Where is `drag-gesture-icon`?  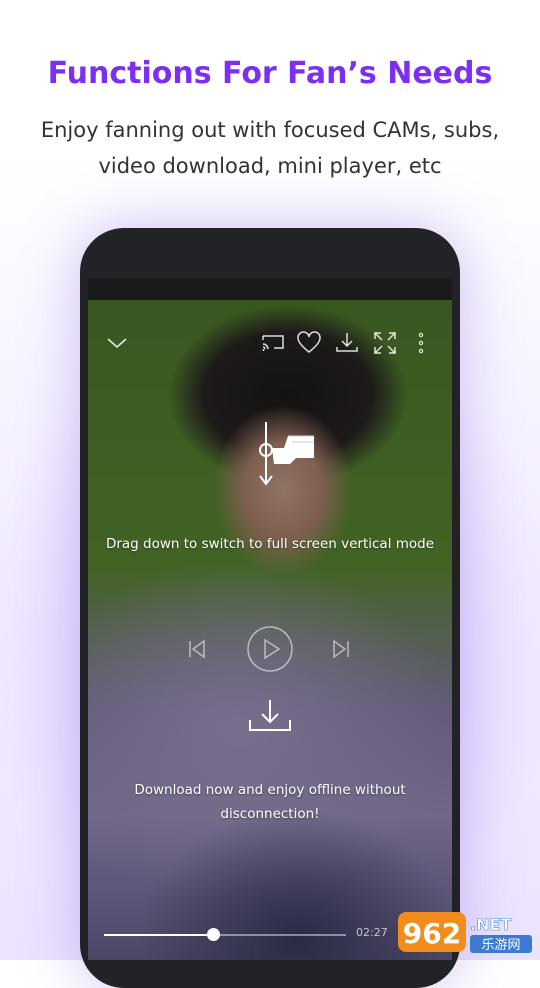 drag-gesture-icon is located at coordinates (286, 454).